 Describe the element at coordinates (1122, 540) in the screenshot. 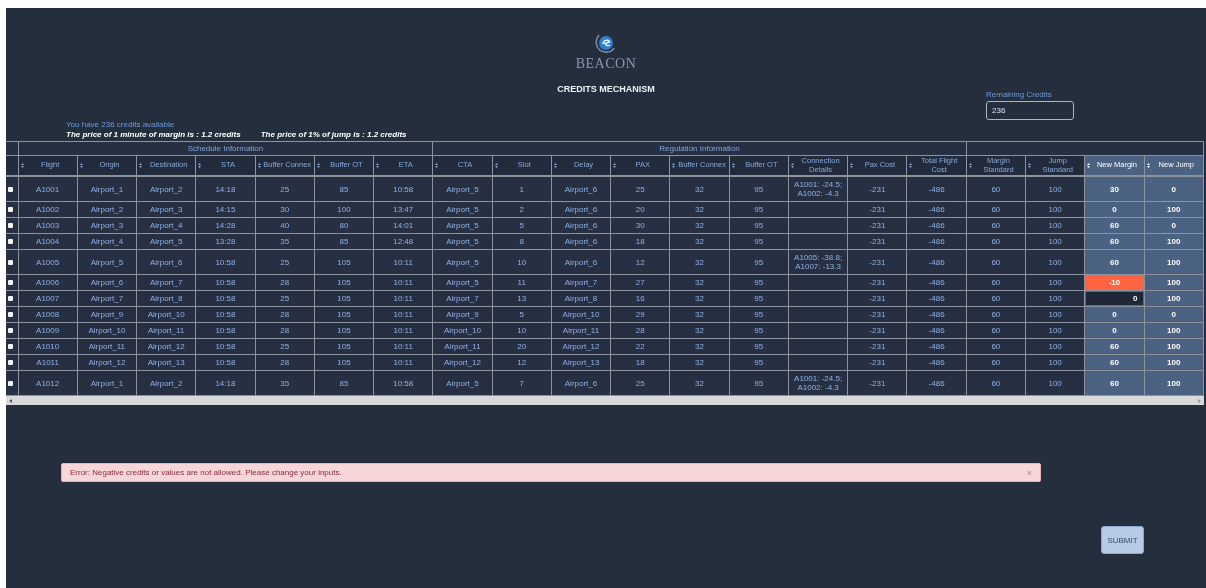

I see `submit-button: SUBMIT` at that location.